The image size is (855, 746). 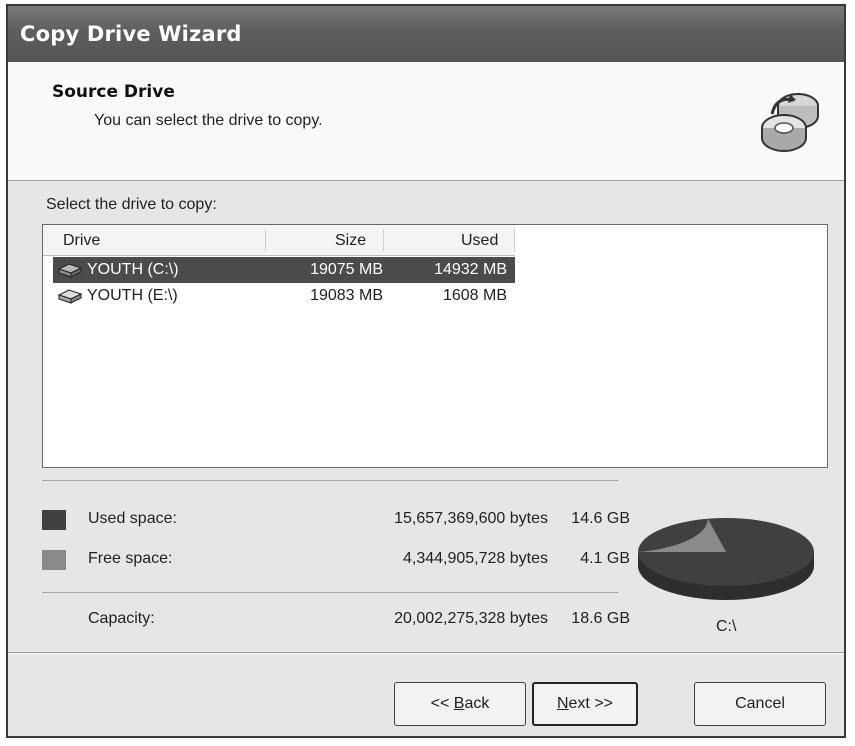 What do you see at coordinates (726, 559) in the screenshot?
I see `disk-usage-pie` at bounding box center [726, 559].